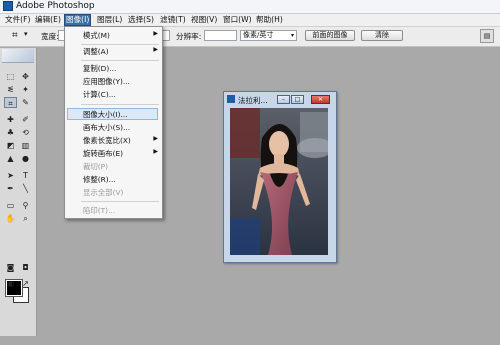  I want to click on jump-to-icon: ↗, so click(25, 283).